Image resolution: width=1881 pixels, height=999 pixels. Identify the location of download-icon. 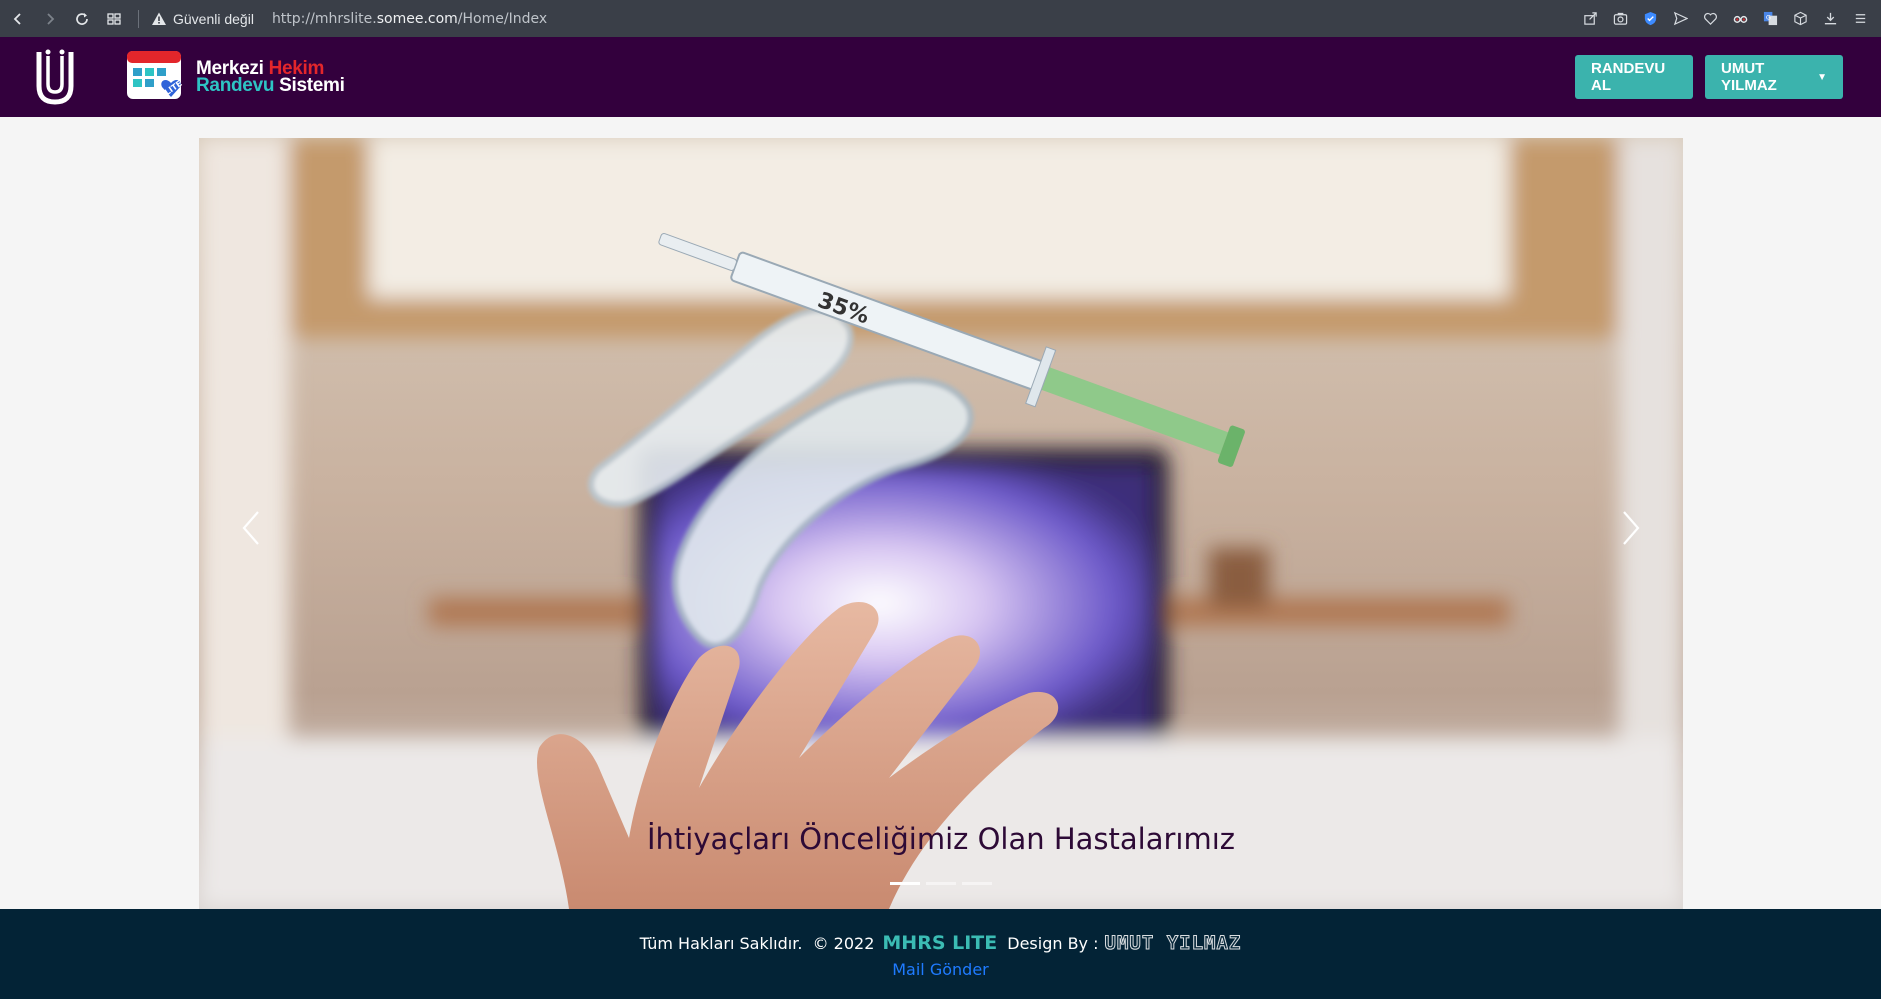
(1830, 18).